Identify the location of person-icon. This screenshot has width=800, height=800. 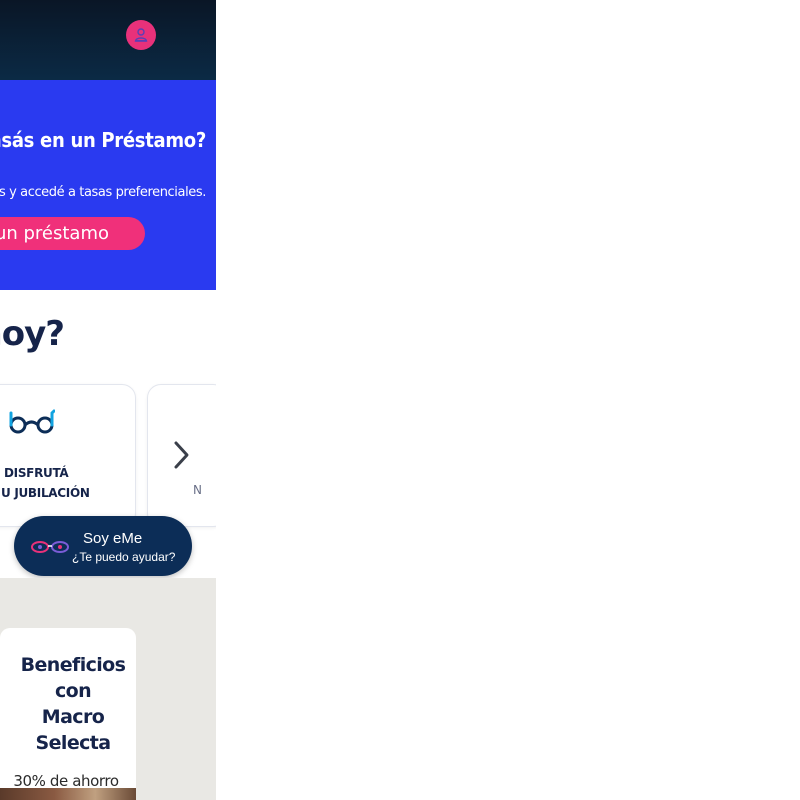
(141, 35).